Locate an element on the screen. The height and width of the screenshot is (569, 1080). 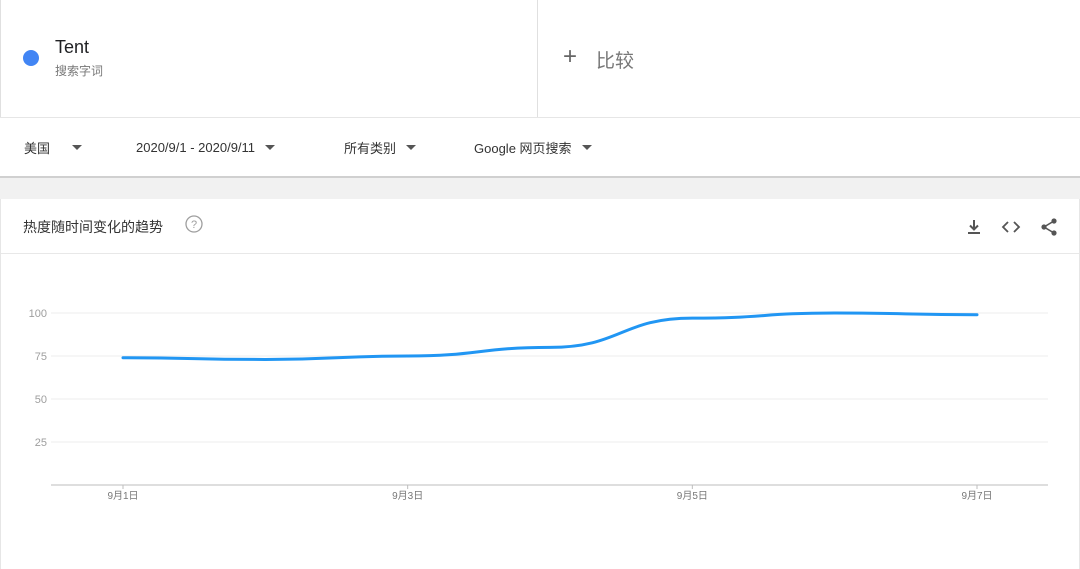
category-dropdown: 所有类别 is located at coordinates (380, 147).